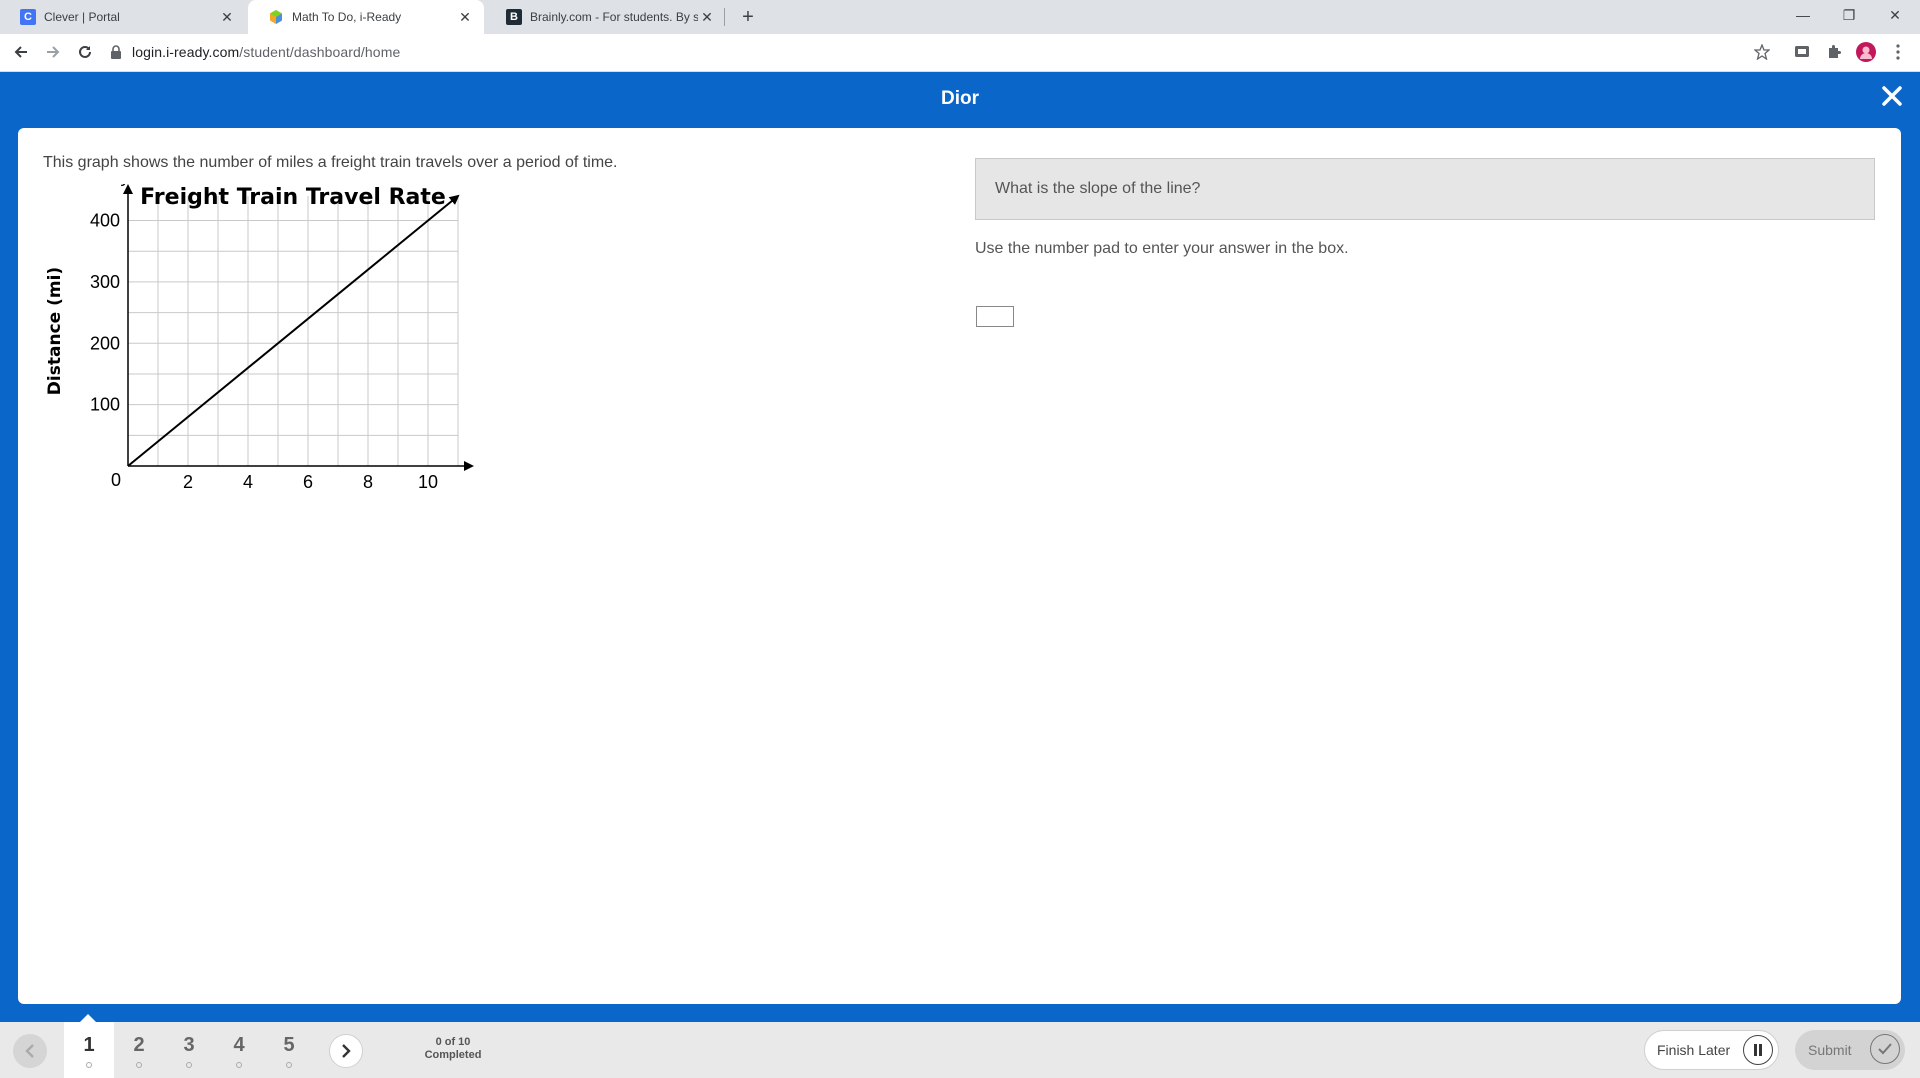 Image resolution: width=1920 pixels, height=1078 pixels. Describe the element at coordinates (276, 17) in the screenshot. I see `iready-favicon-icon` at that location.